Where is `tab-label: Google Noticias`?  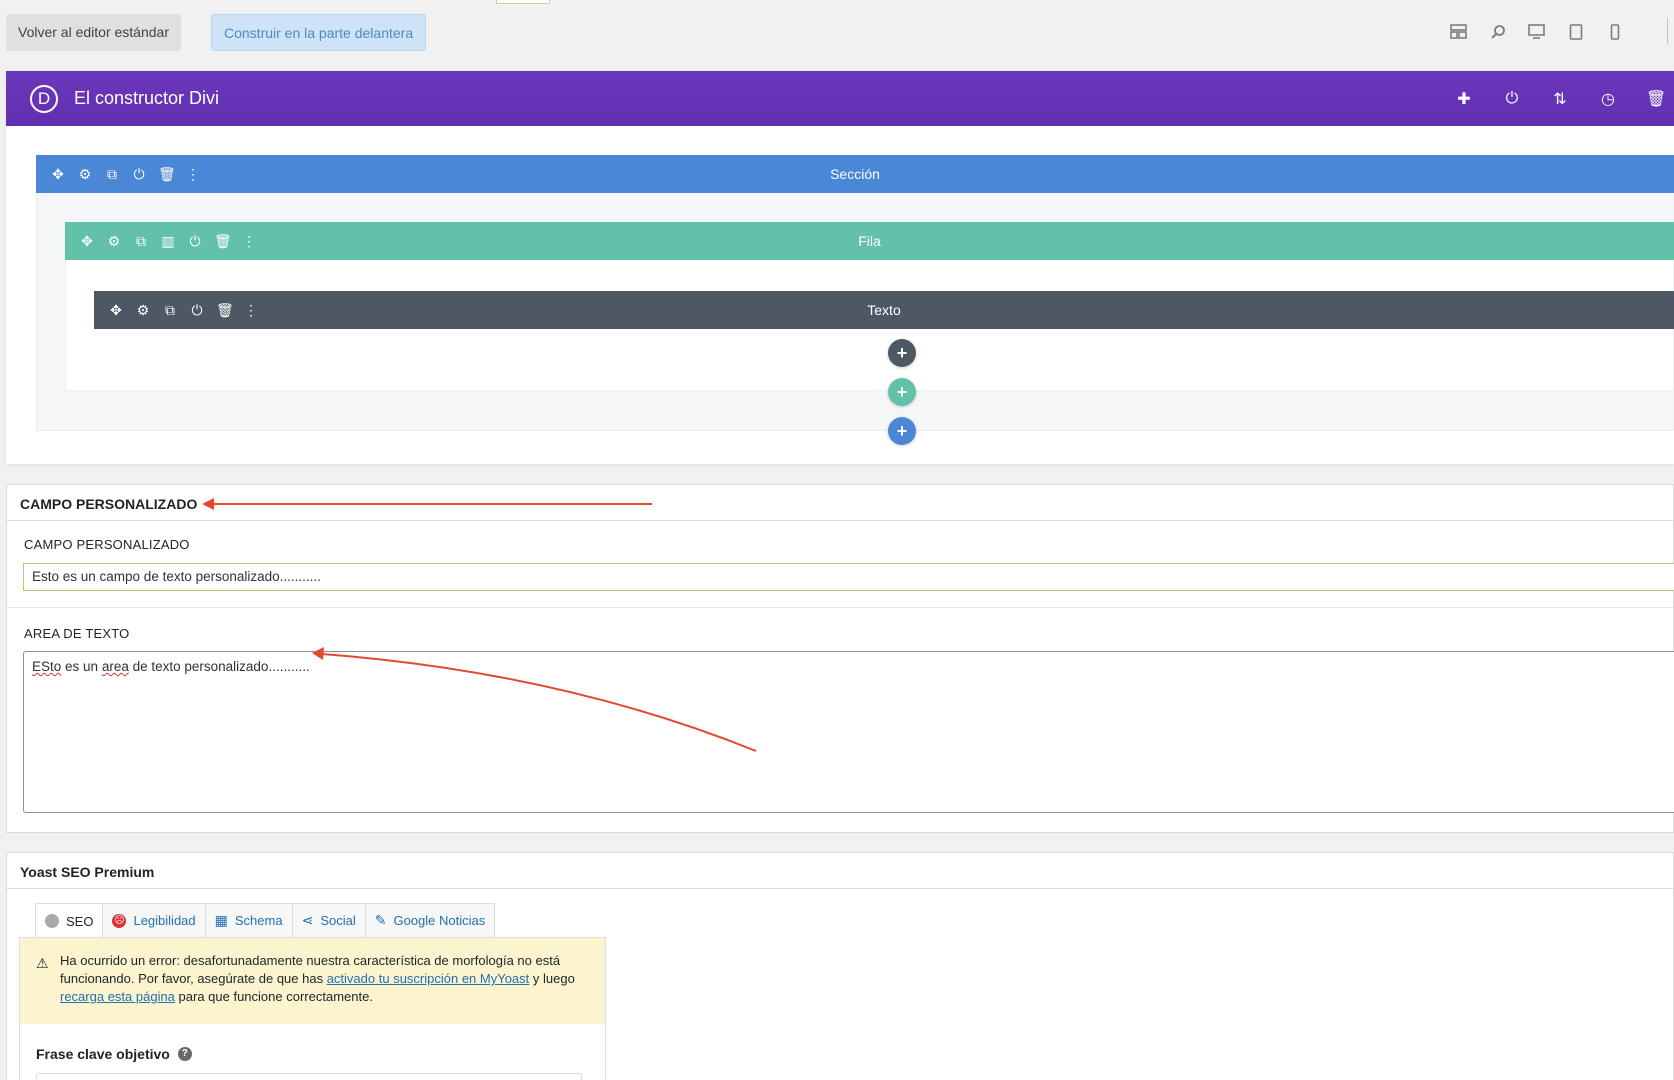
tab-label: Google Noticias is located at coordinates (439, 920).